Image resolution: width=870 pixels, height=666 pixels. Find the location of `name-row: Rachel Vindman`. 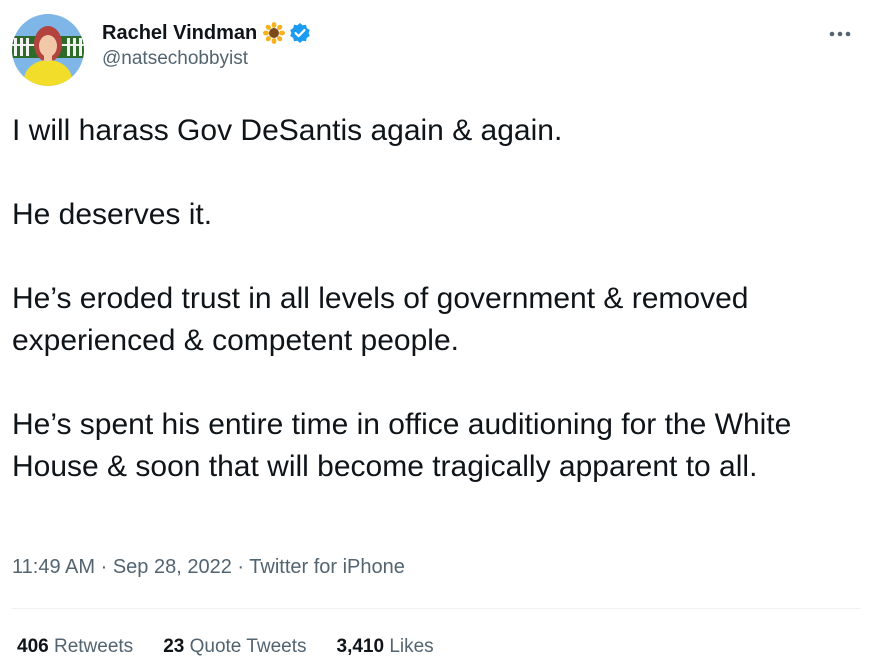

name-row: Rachel Vindman is located at coordinates (206, 33).